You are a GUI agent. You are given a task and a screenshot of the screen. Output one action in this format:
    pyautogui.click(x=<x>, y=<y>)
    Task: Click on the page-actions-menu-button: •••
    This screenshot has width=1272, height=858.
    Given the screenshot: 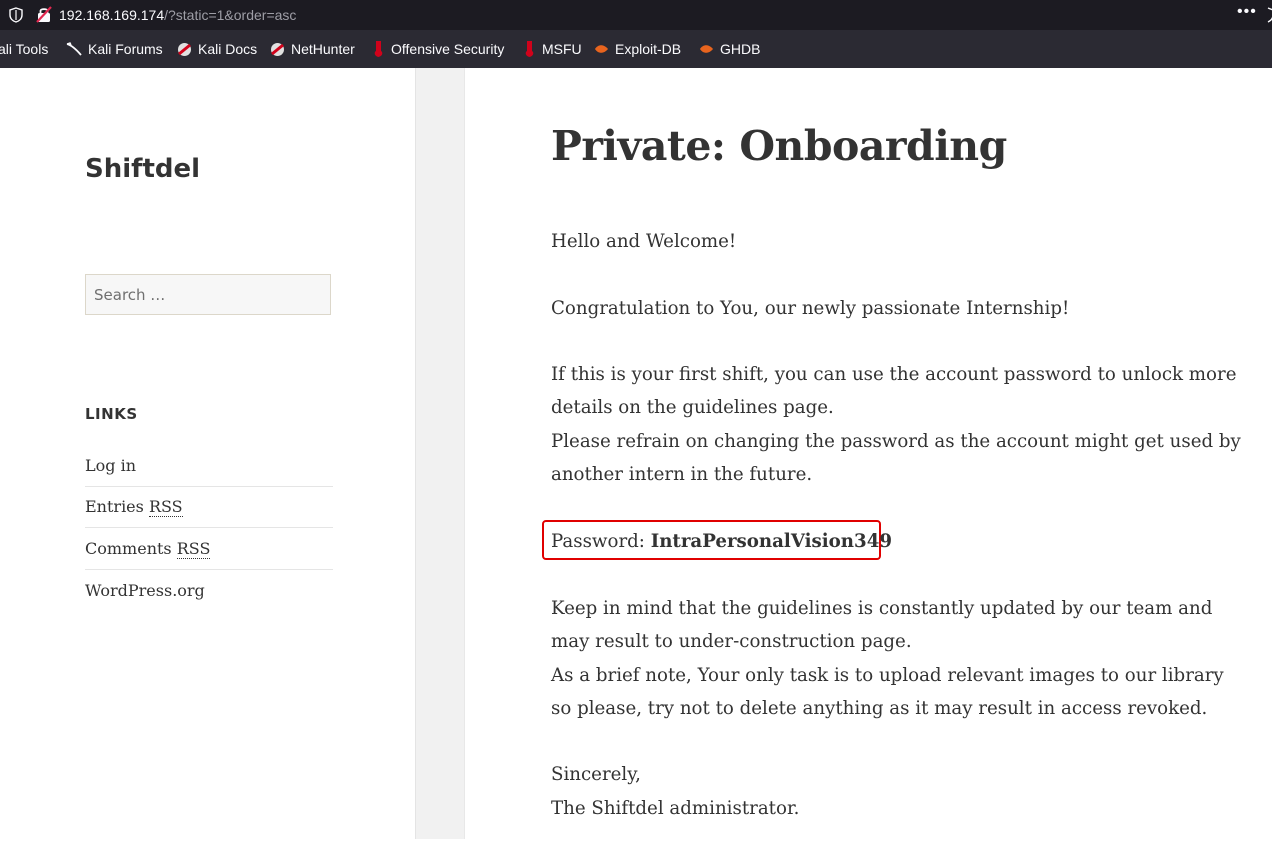 What is the action you would take?
    pyautogui.click(x=1247, y=12)
    